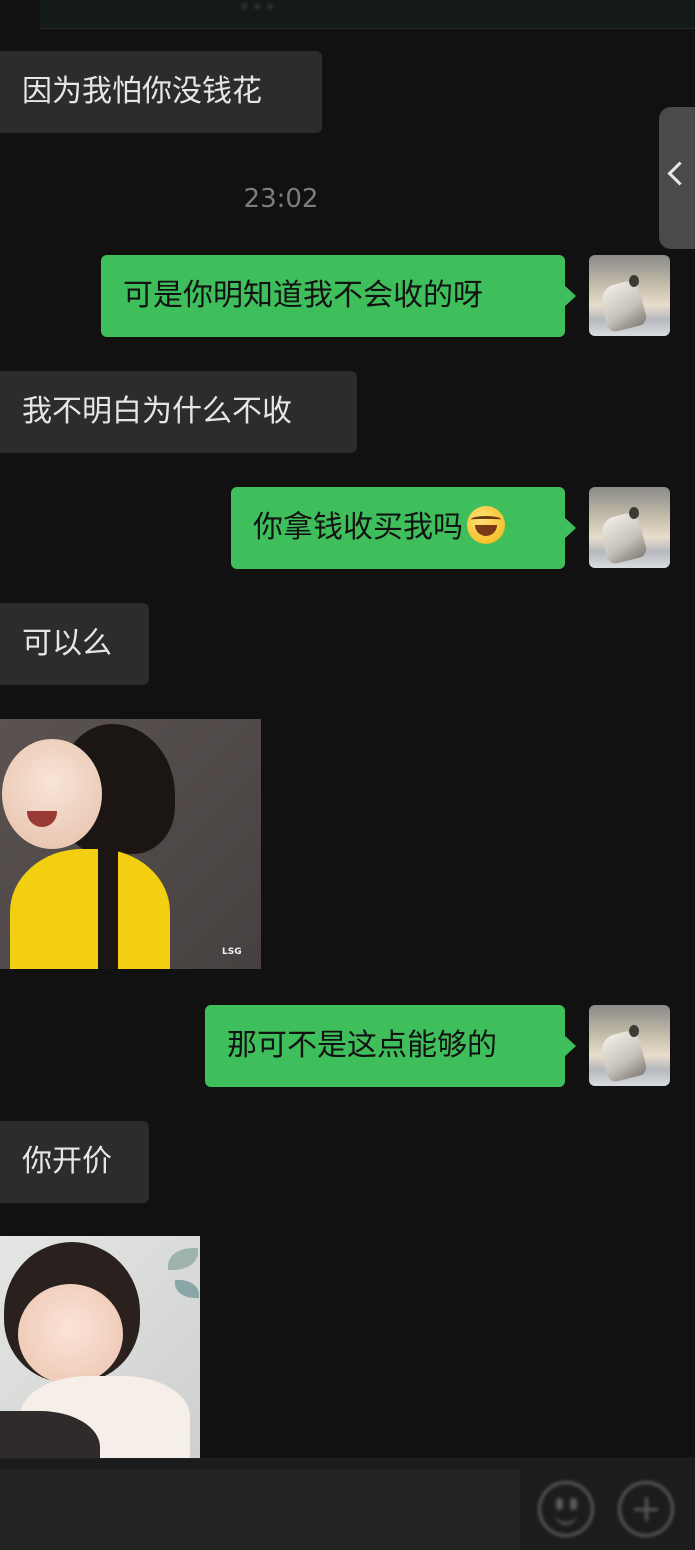  I want to click on sticker-mouth, so click(42, 819).